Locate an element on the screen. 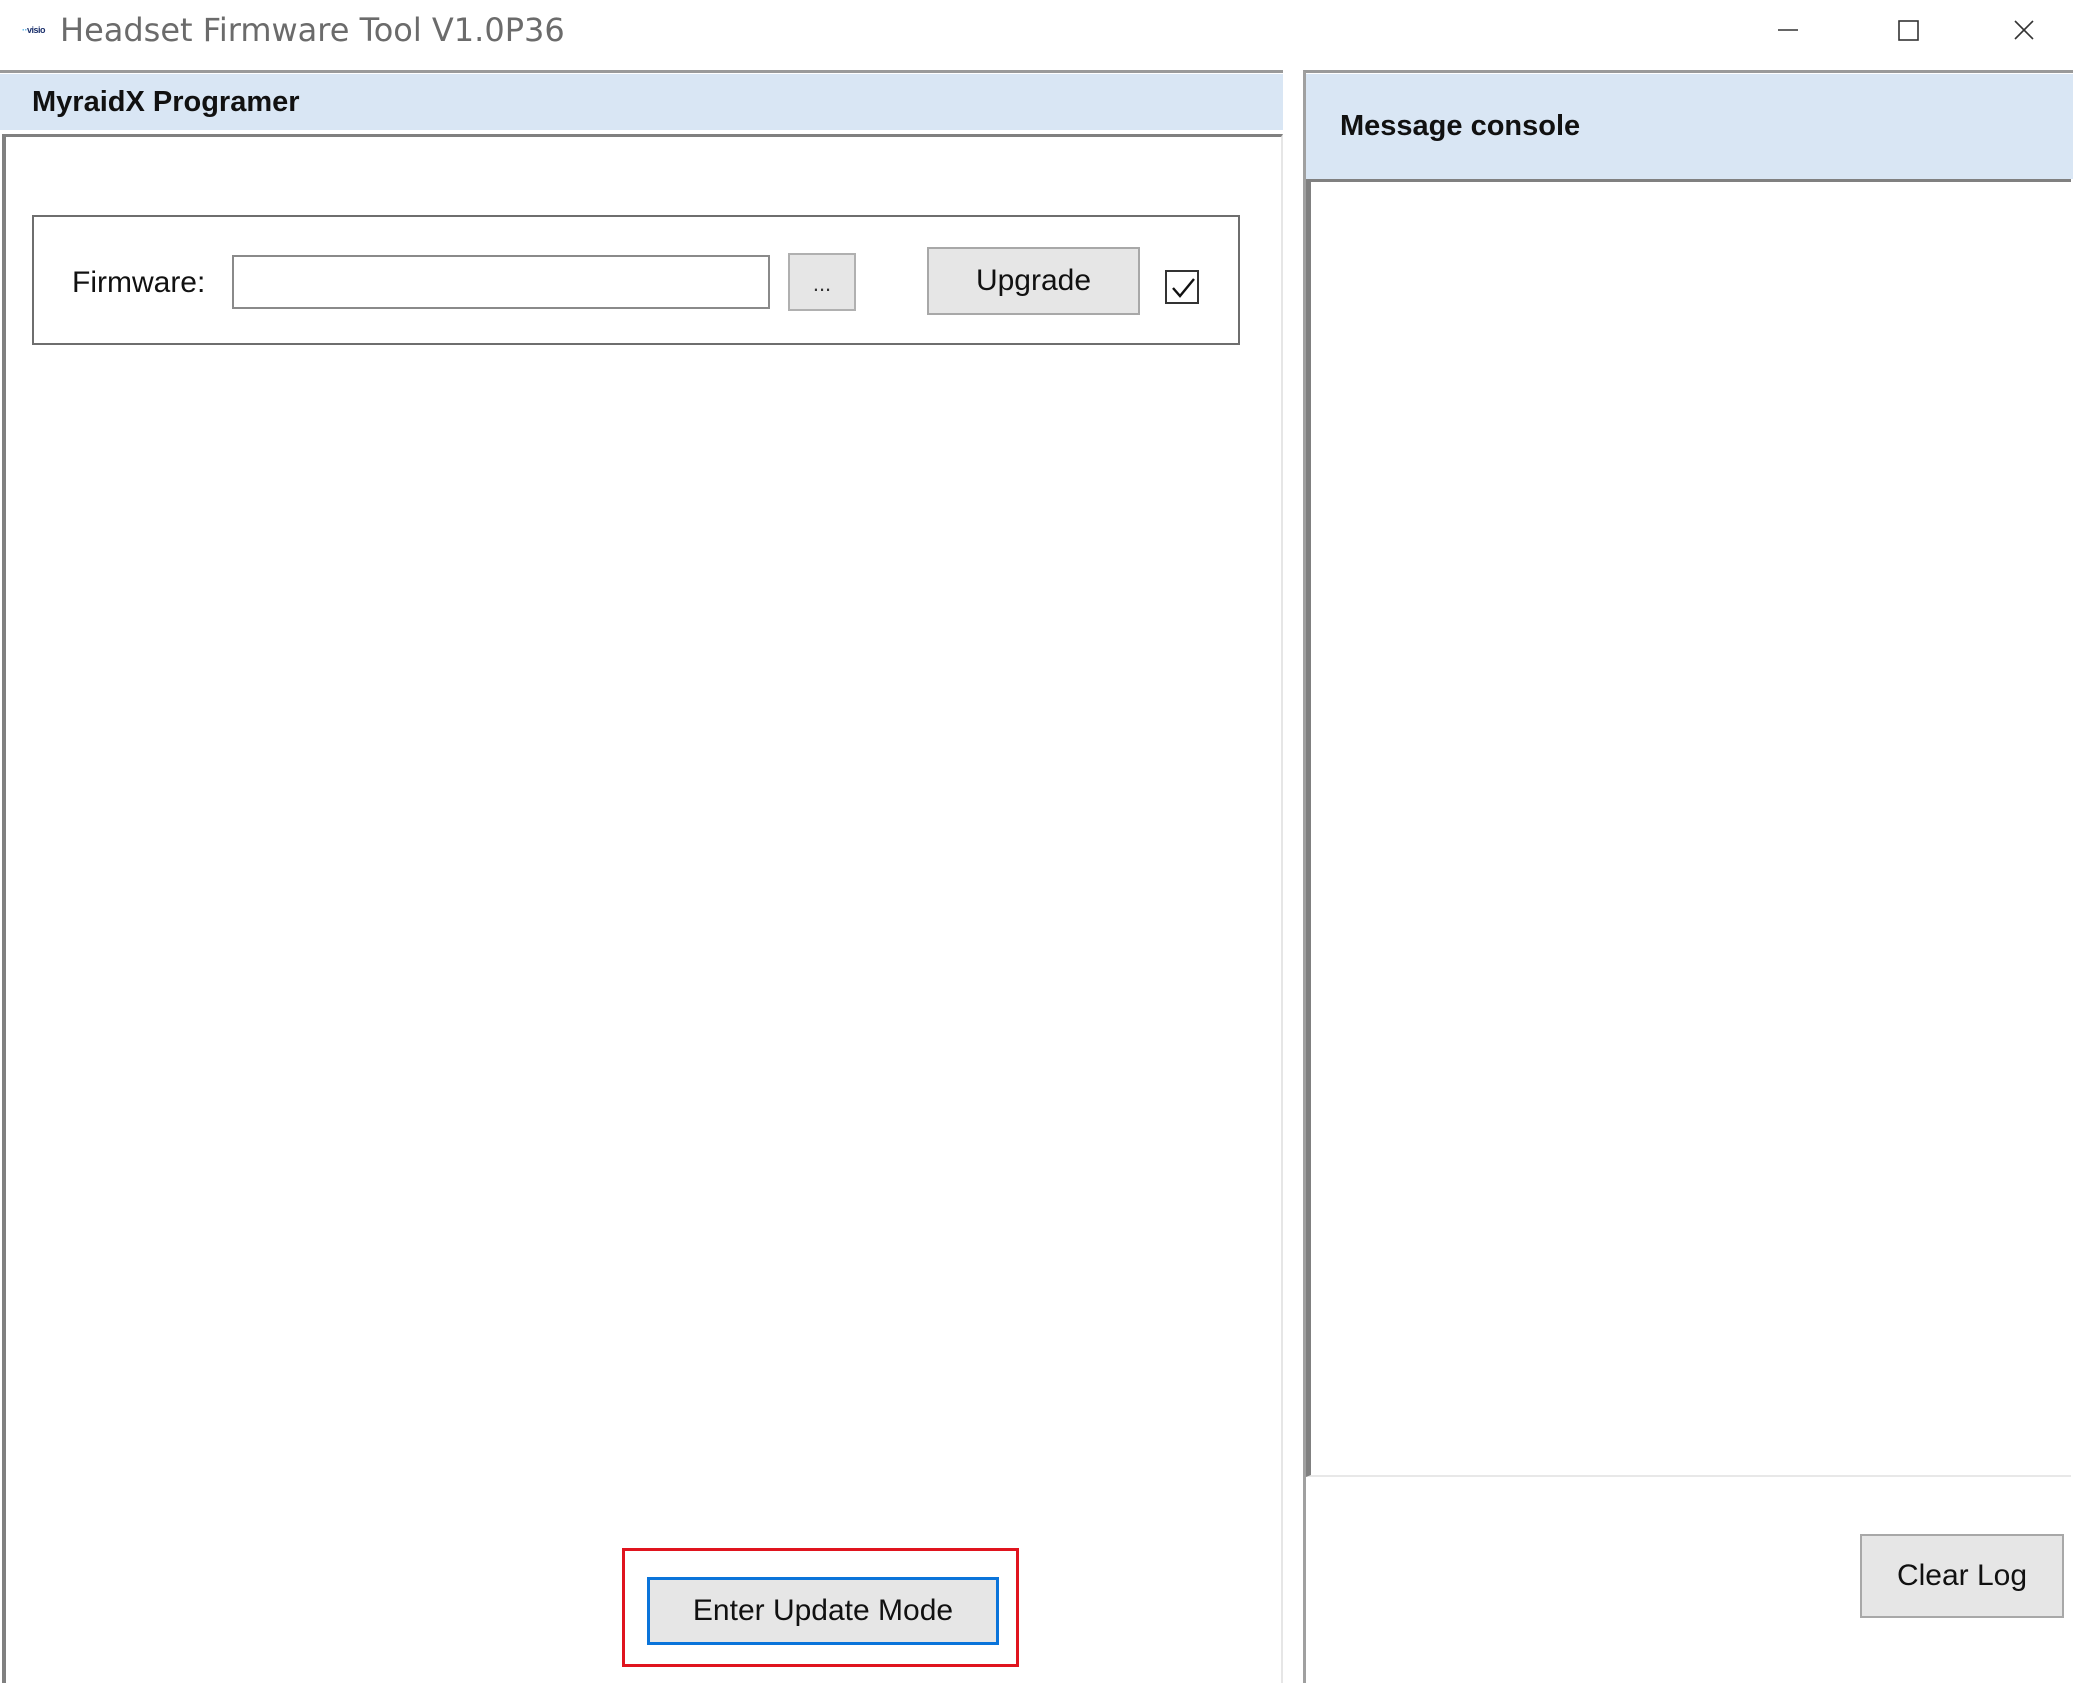 This screenshot has height=1683, width=2073. maximize-icon is located at coordinates (1908, 30).